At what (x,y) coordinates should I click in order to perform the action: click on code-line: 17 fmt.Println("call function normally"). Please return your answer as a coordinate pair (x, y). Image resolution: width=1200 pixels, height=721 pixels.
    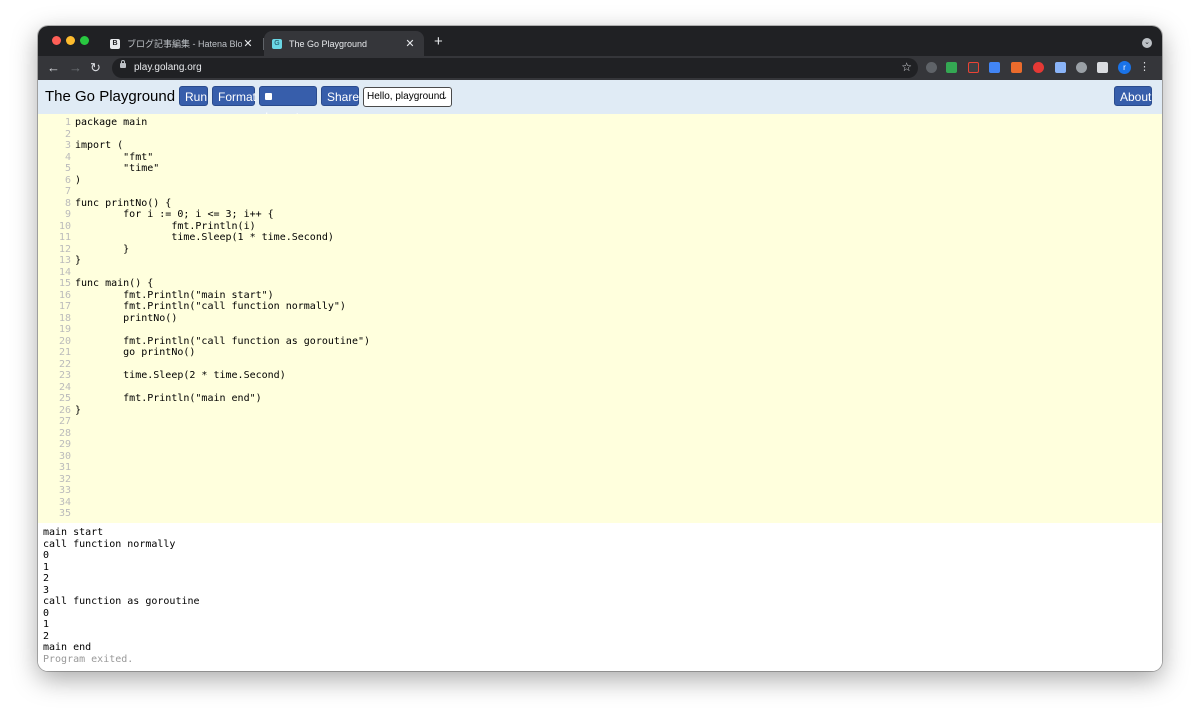
    Looking at the image, I should click on (600, 307).